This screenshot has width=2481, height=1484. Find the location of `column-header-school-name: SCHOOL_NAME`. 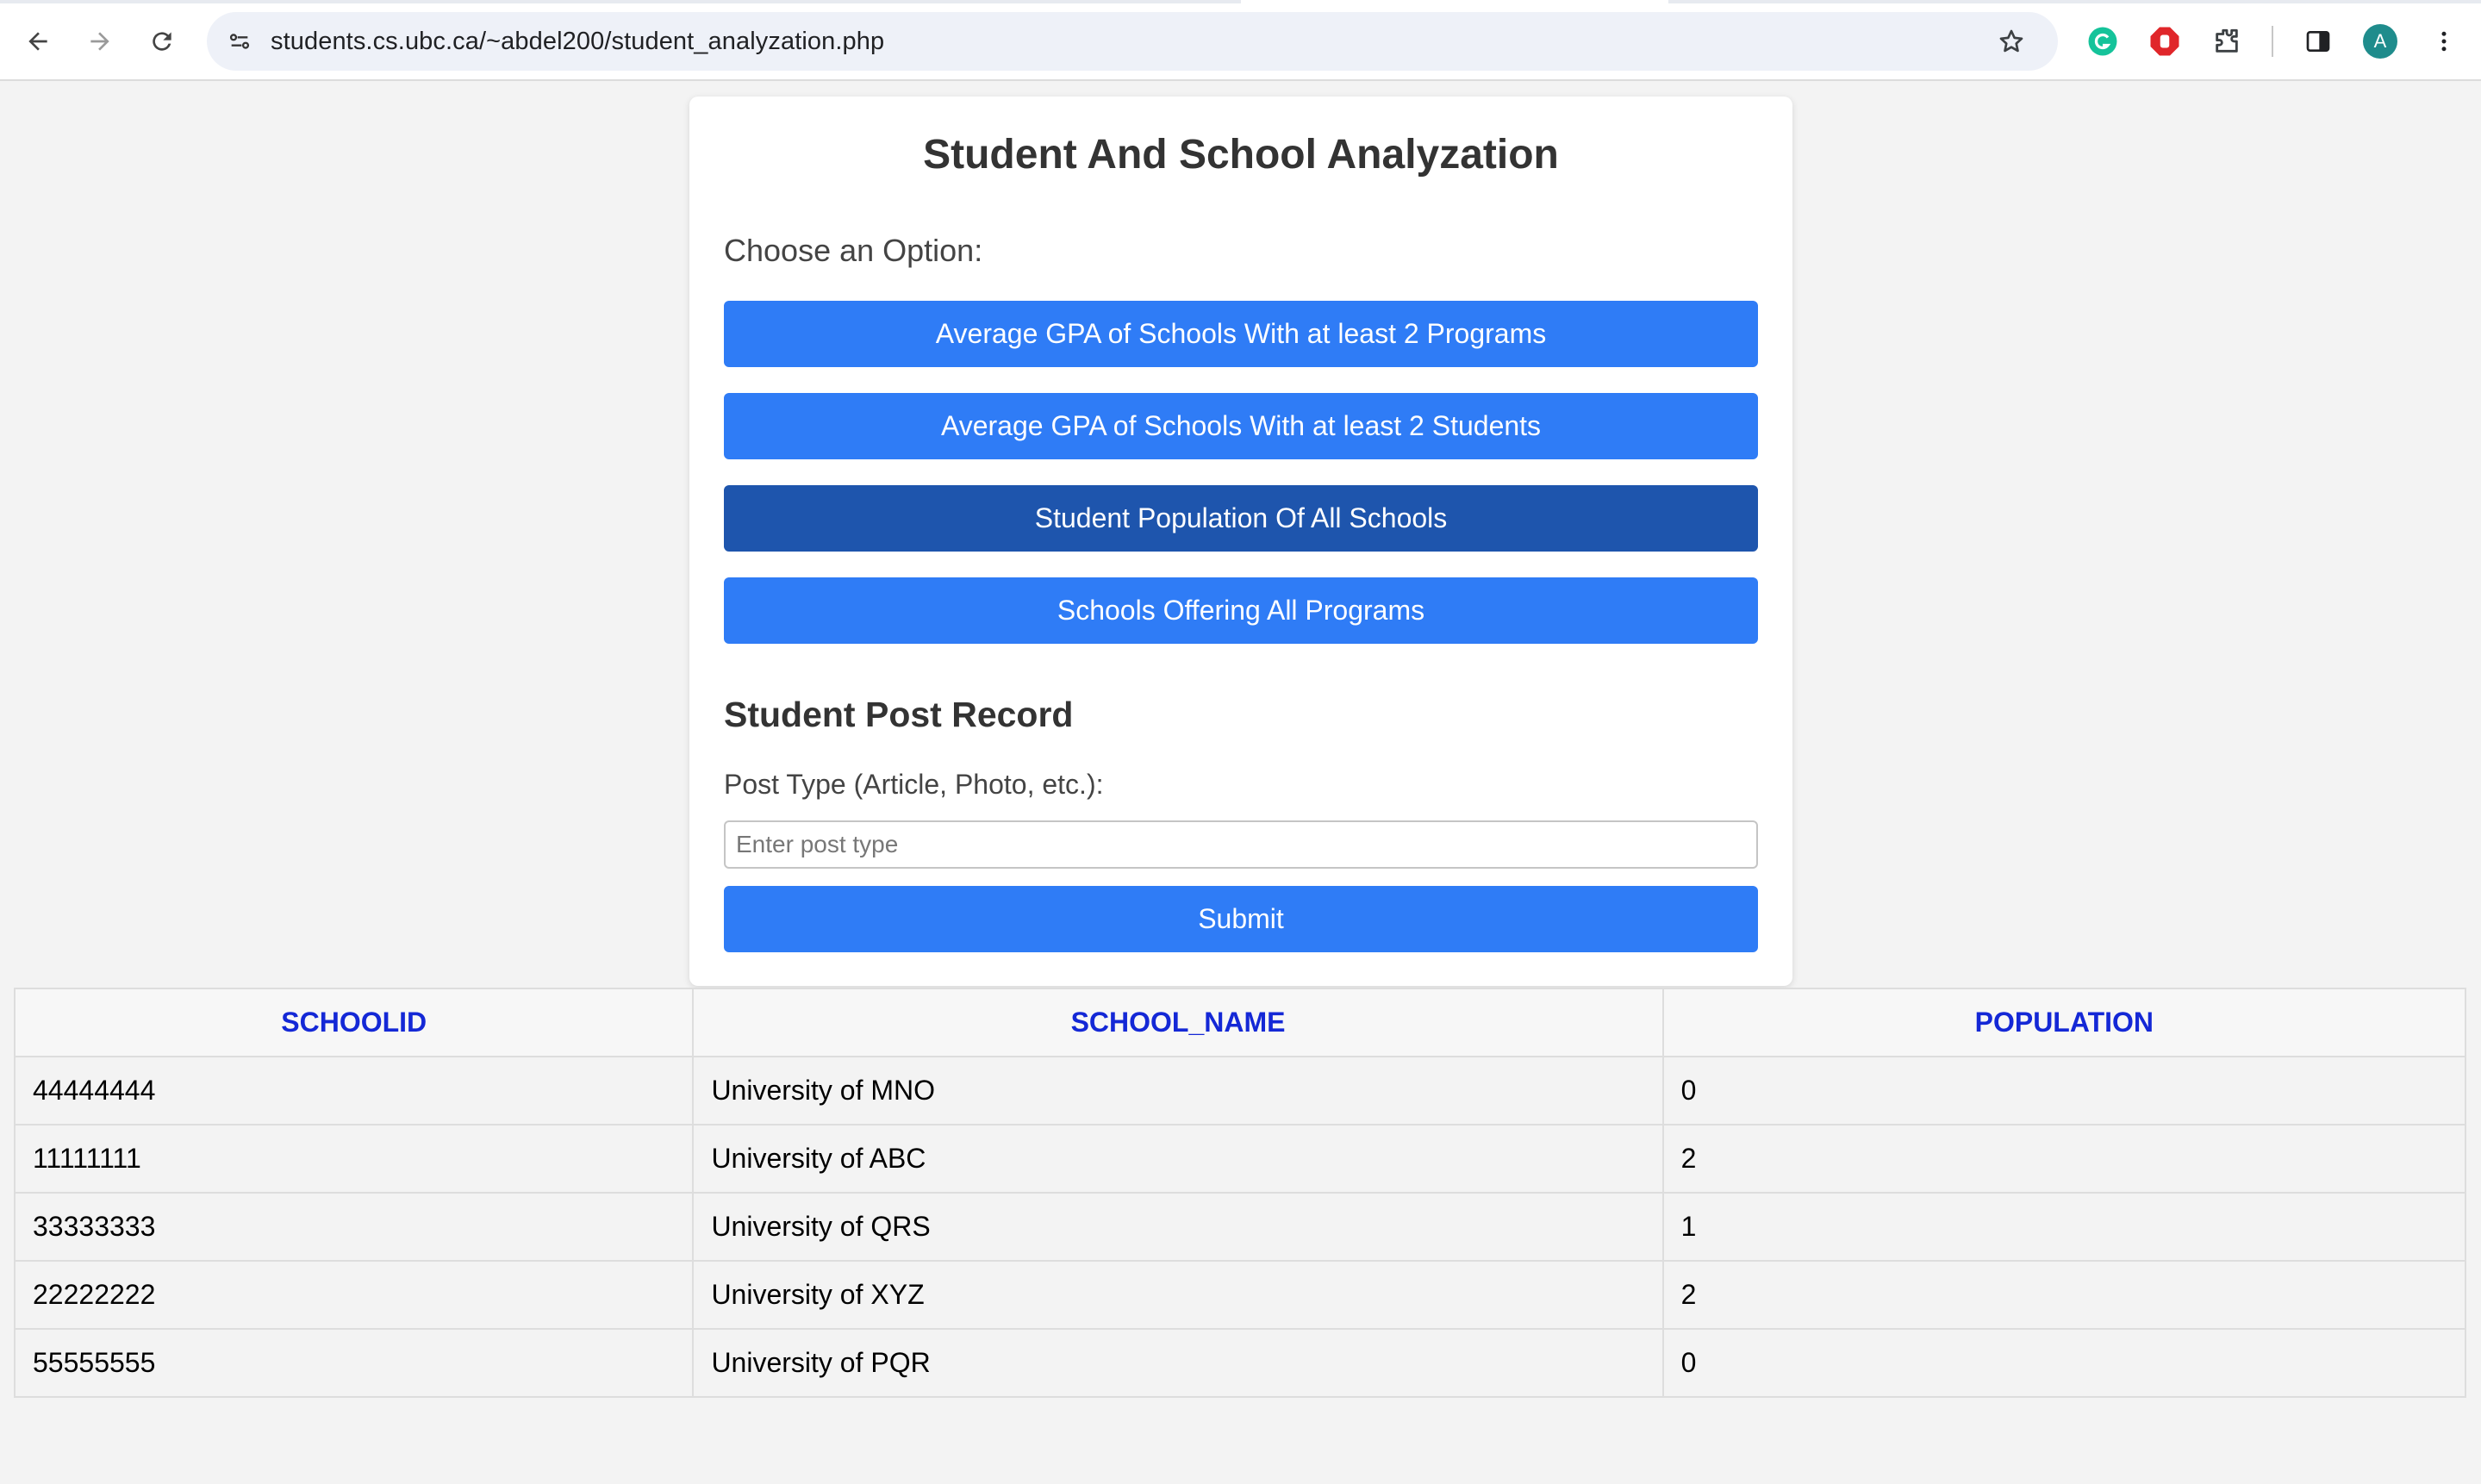

column-header-school-name: SCHOOL_NAME is located at coordinates (1178, 1023).